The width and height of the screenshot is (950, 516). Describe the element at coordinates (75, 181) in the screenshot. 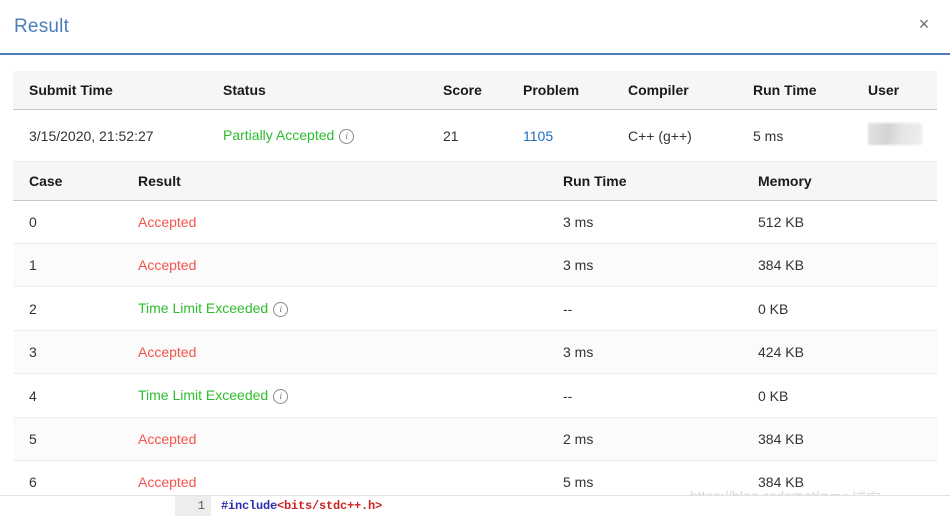

I see `column-header-case: Case` at that location.